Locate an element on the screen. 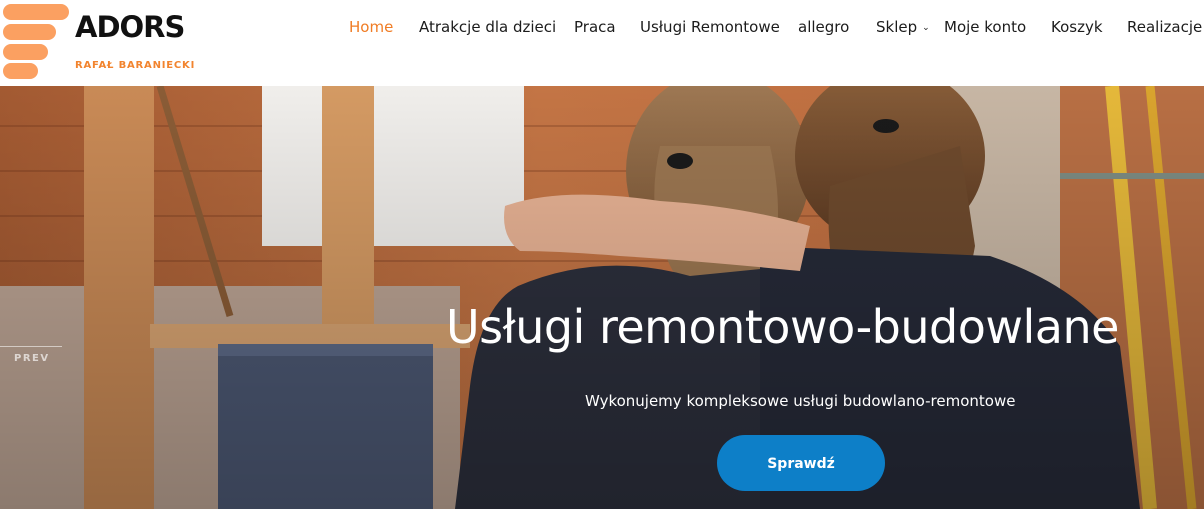 The width and height of the screenshot is (1204, 509). logo-name: ADORS is located at coordinates (130, 27).